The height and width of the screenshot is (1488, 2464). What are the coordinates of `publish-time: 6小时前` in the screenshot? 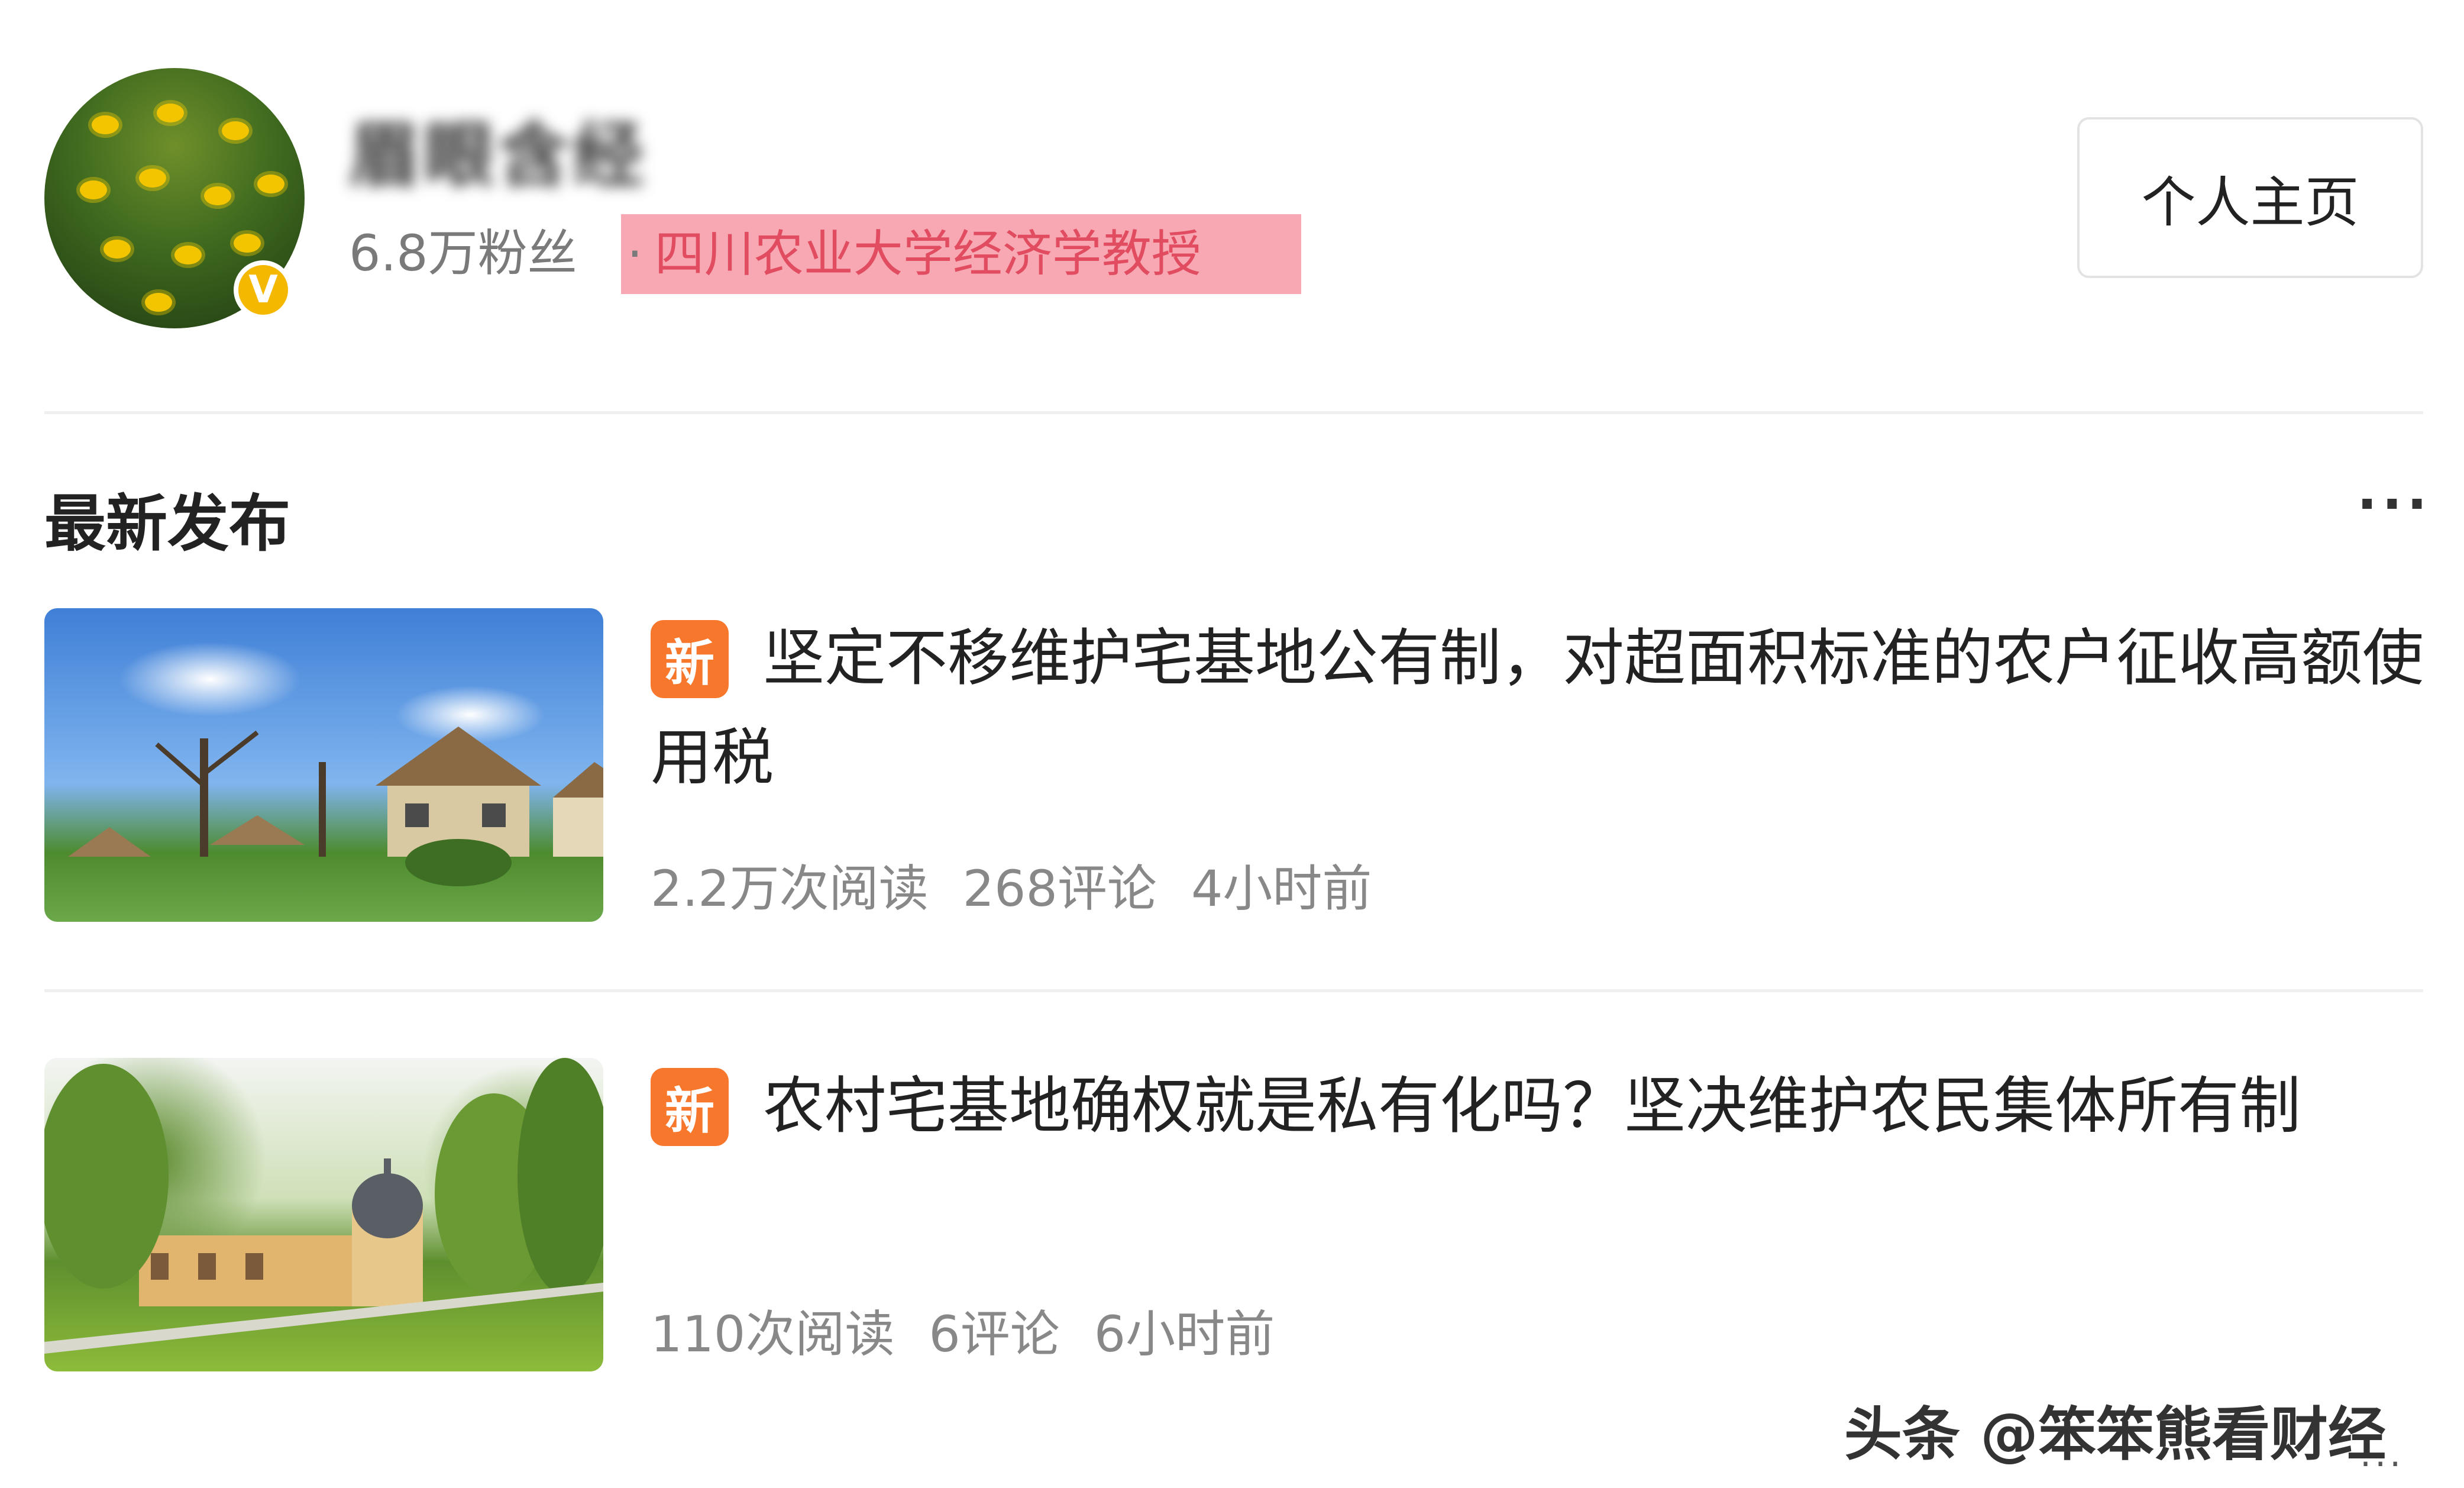 It's located at (1184, 1334).